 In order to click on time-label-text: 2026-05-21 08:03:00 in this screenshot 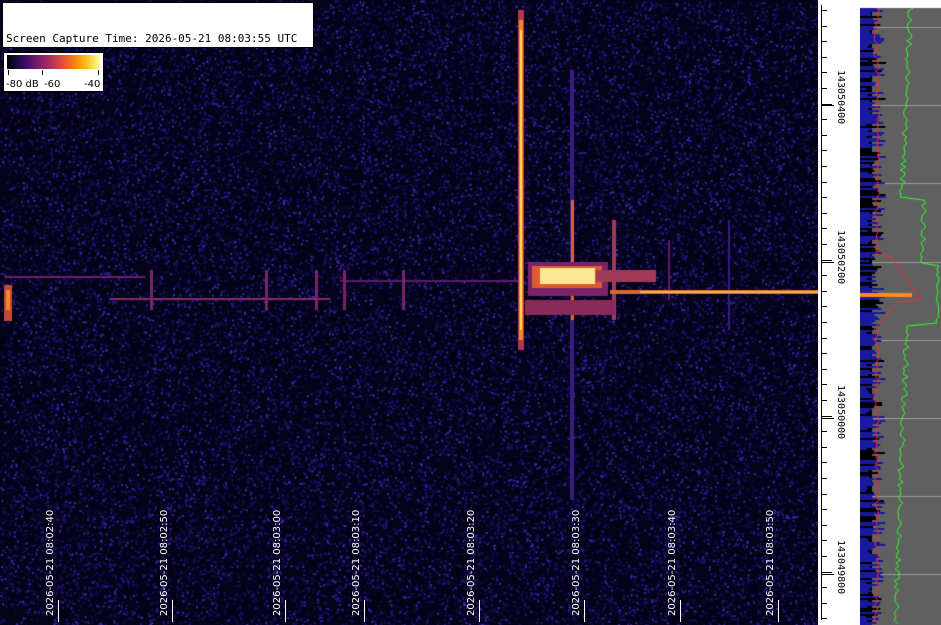, I will do `click(277, 562)`.